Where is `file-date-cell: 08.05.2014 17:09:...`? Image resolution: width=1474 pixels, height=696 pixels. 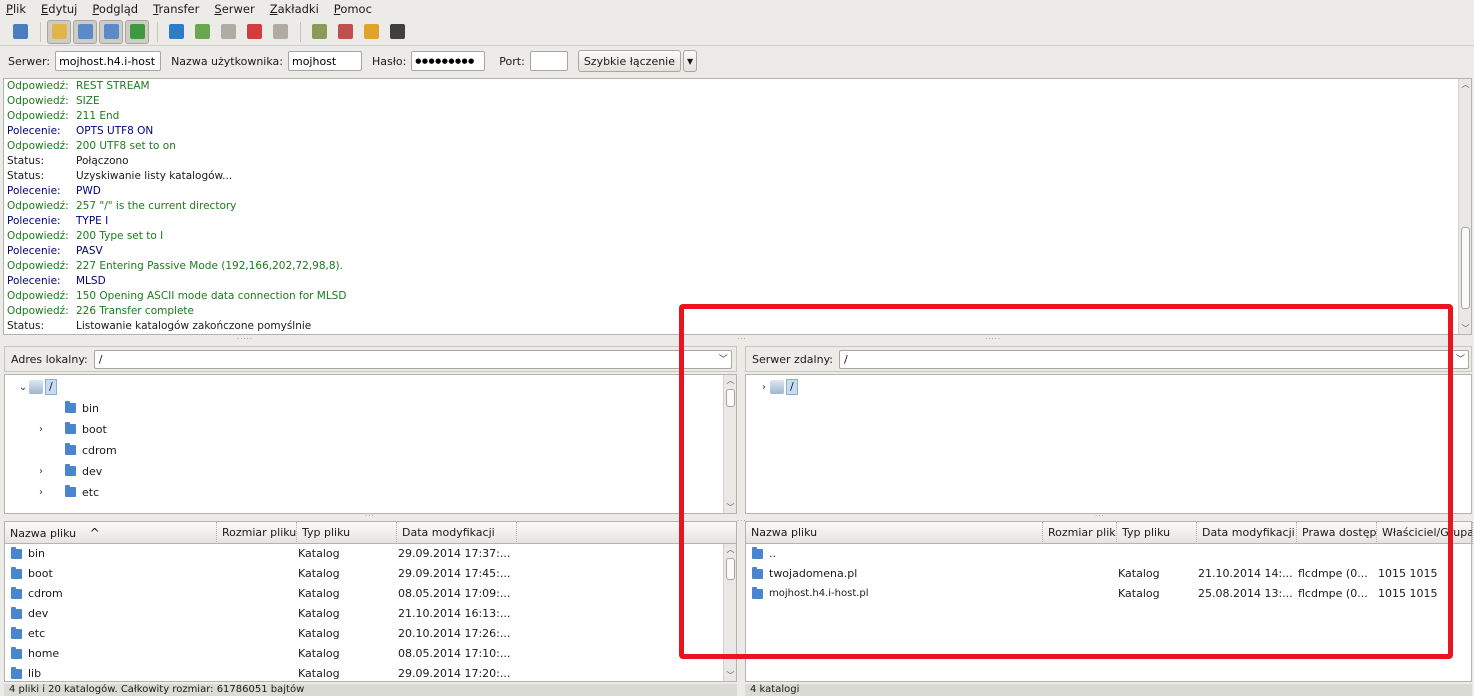
file-date-cell: 08.05.2014 17:09:... is located at coordinates (454, 593).